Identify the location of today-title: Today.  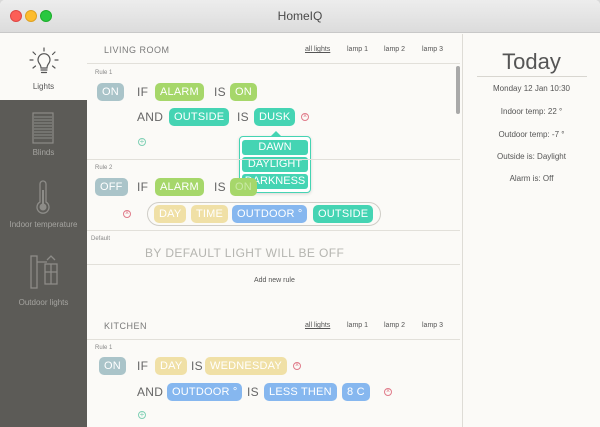
(531, 61).